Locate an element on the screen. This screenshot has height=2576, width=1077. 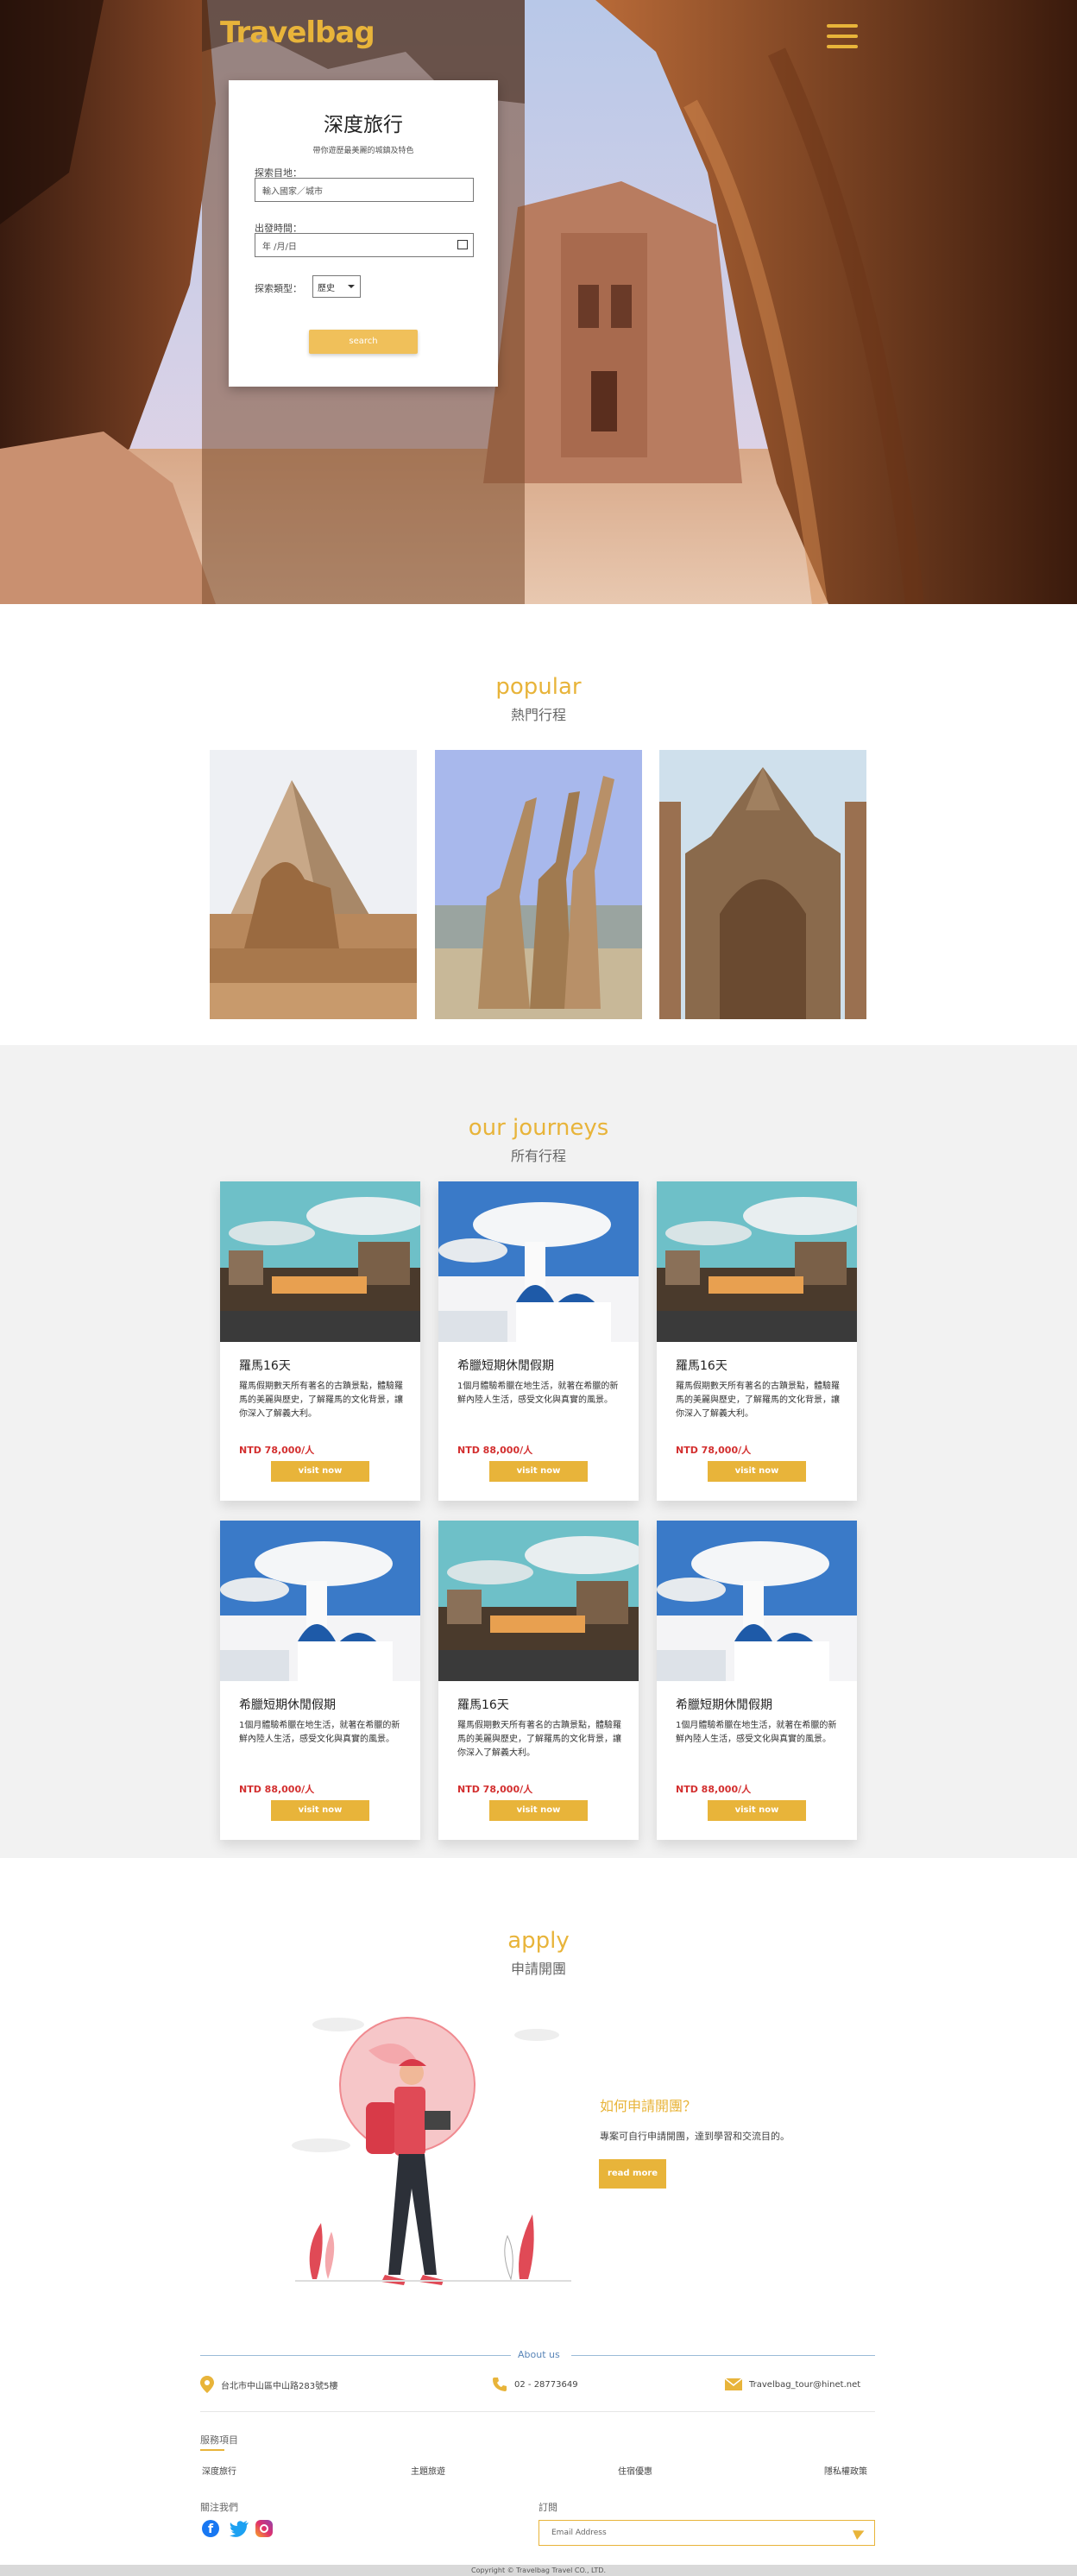
hero-subtitle: 帶你遊歷最美麗的城鎮及特色 is located at coordinates (363, 151).